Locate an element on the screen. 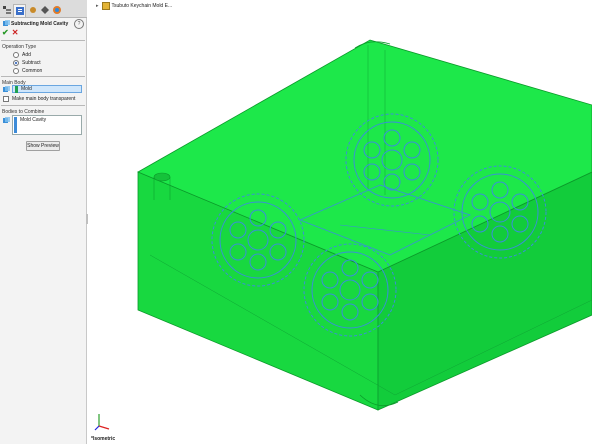 This screenshot has width=592, height=446. make-transparent-label: Make main body transparent is located at coordinates (44, 99).